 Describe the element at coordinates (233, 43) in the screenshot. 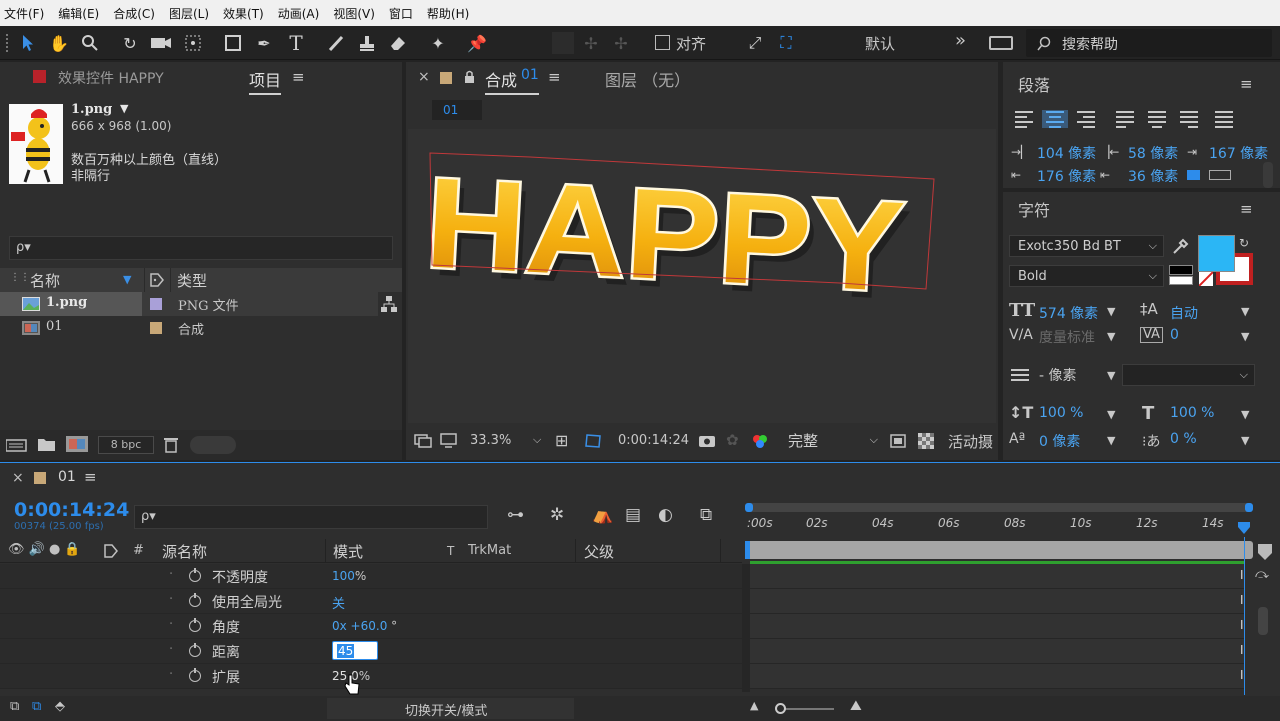

I see `rectangle-tool-icon` at that location.